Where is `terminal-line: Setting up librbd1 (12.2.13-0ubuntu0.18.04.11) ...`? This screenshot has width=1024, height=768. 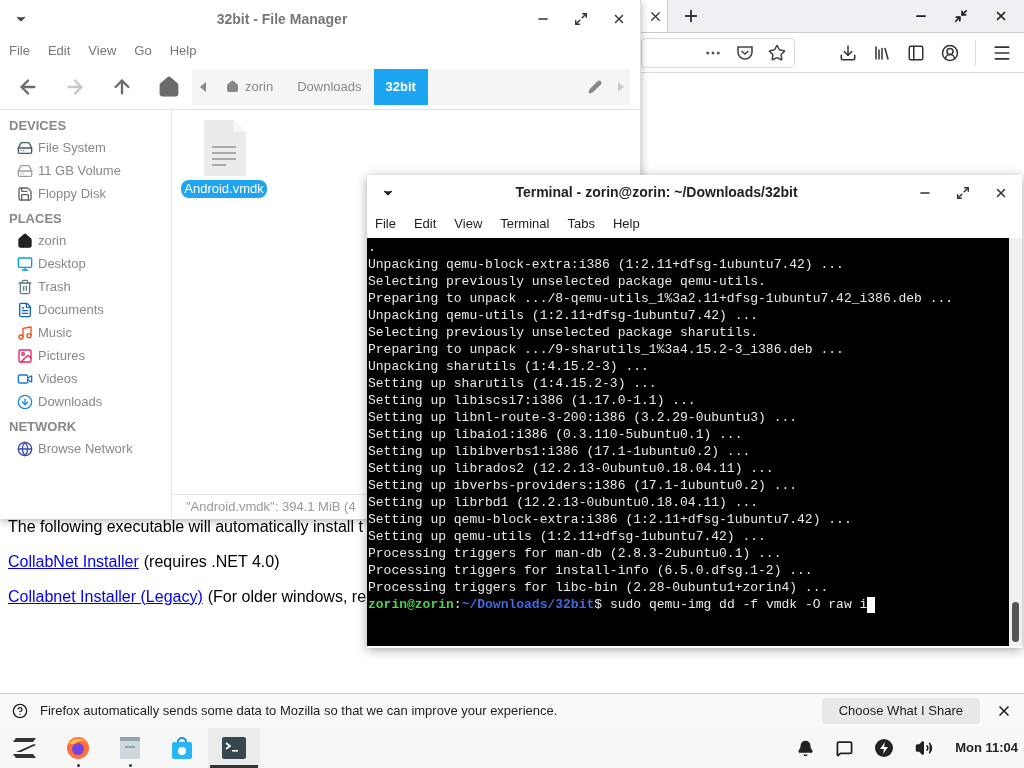
terminal-line: Setting up librbd1 (12.2.13-0ubuntu0.18.04.11) ... is located at coordinates (563, 502).